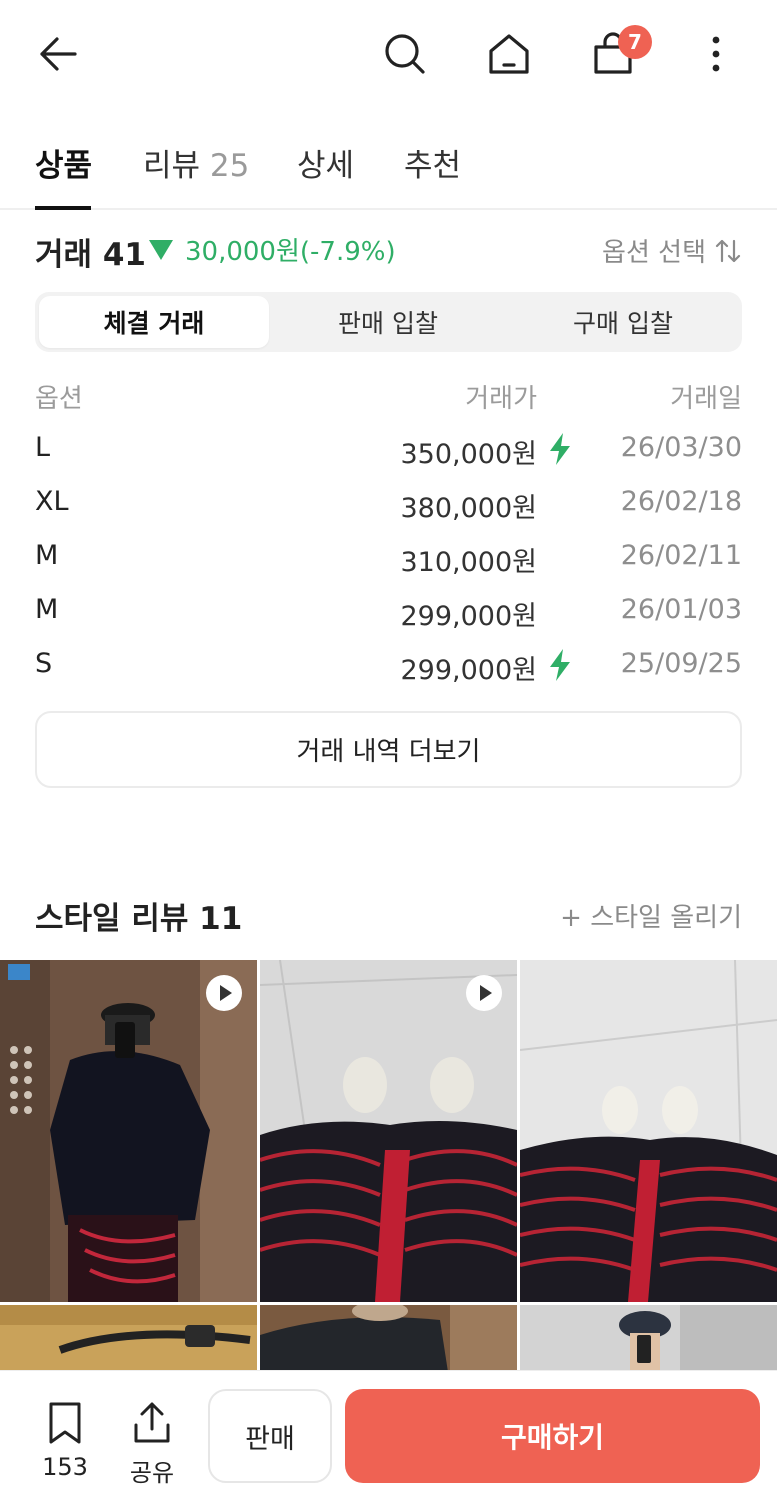 The image size is (777, 1500). I want to click on photo-elevator-selfie, so click(128, 1131).